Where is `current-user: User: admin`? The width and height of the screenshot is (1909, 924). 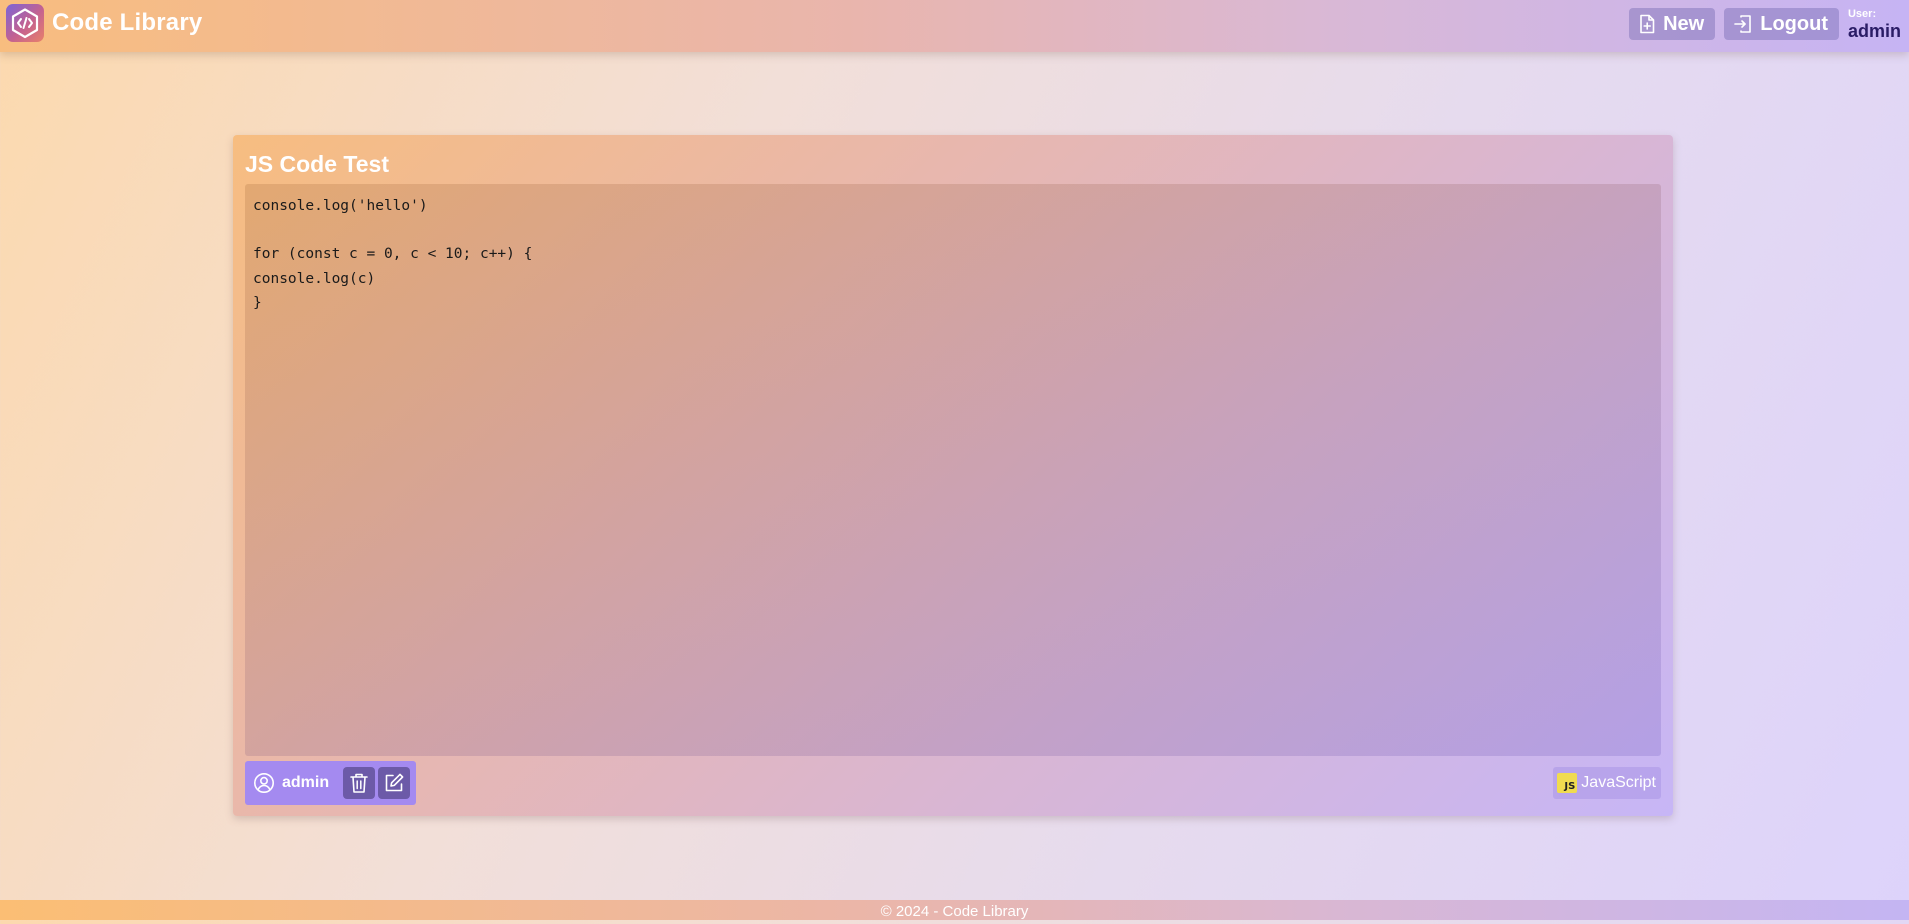 current-user: User: admin is located at coordinates (1874, 24).